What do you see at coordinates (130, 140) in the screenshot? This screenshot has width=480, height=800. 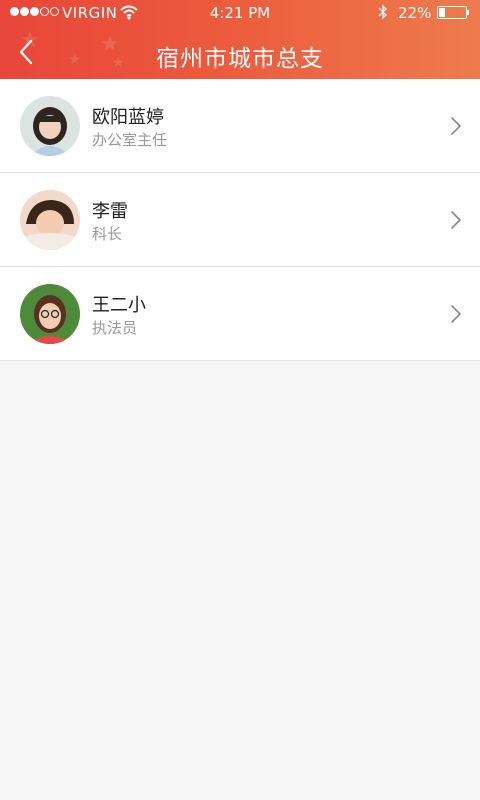 I see `contact-role: 办公室主任` at bounding box center [130, 140].